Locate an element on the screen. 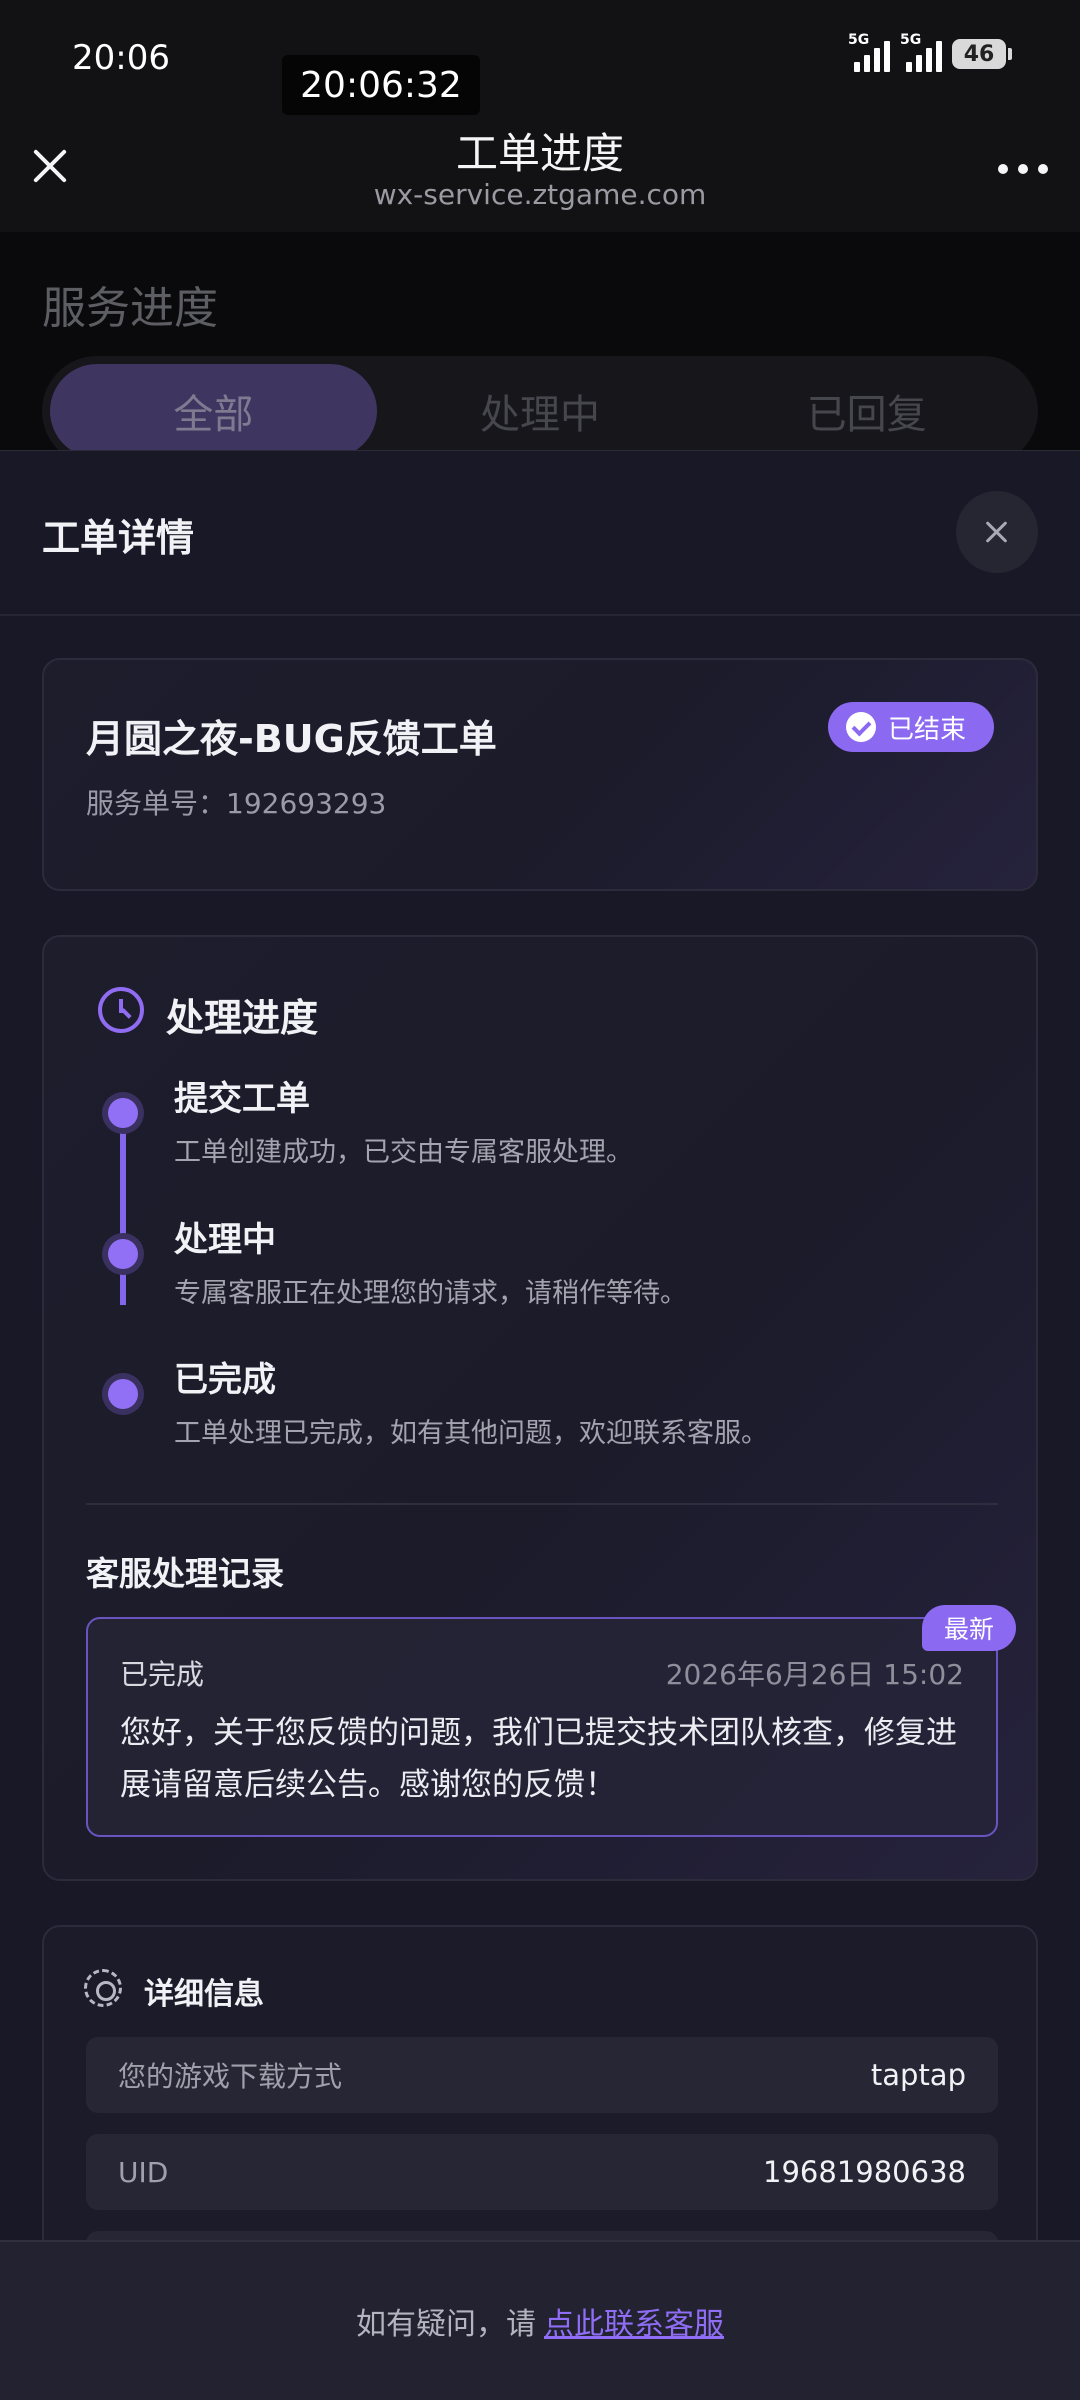 This screenshot has width=1080, height=2400. detail-row is located at coordinates (542, 2235).